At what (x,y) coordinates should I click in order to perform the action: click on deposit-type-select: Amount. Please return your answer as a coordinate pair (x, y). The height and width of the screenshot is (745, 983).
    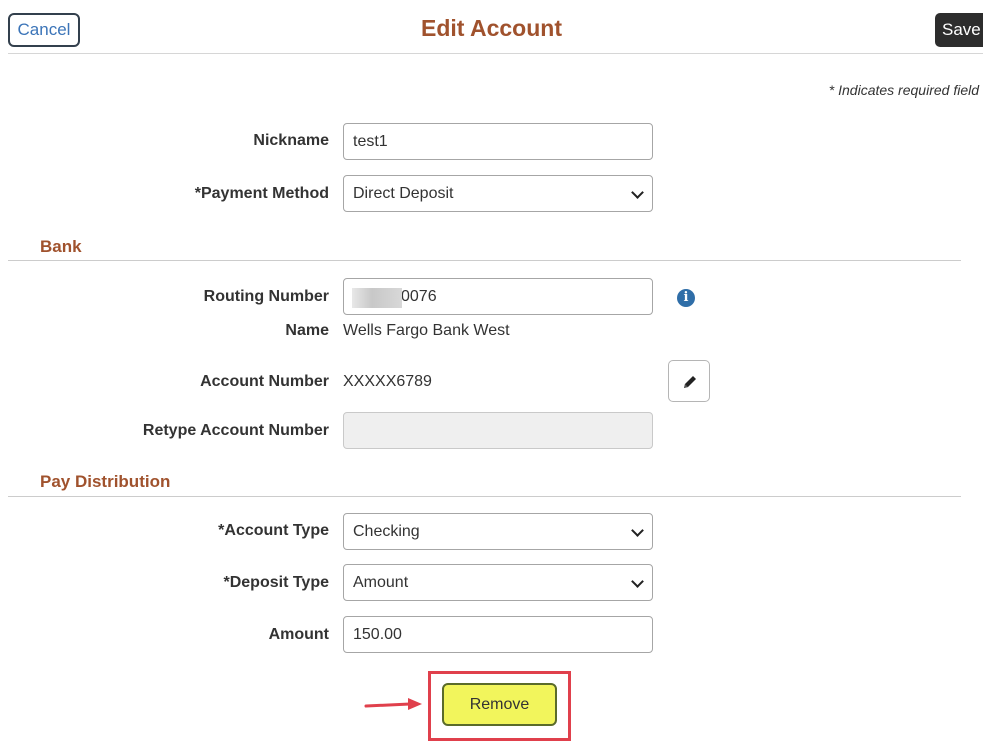
    Looking at the image, I should click on (498, 582).